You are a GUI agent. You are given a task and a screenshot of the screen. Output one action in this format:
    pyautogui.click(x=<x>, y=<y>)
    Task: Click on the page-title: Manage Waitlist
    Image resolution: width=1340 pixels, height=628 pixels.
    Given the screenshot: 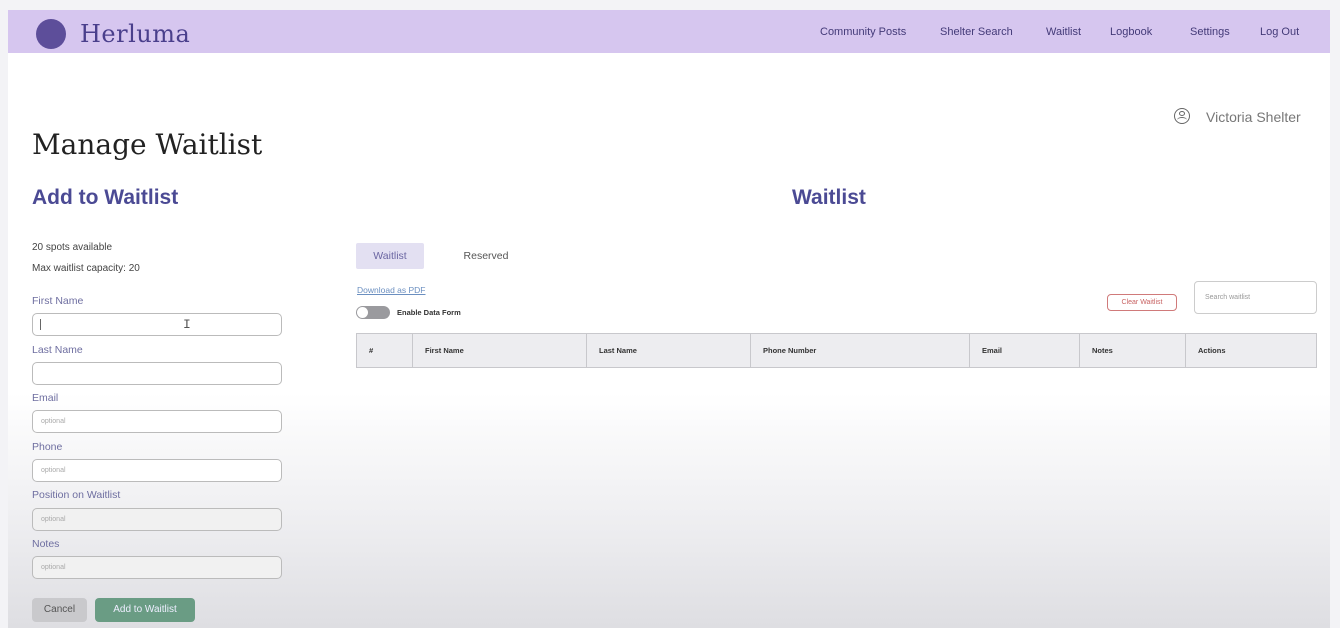 What is the action you would take?
    pyautogui.click(x=147, y=144)
    